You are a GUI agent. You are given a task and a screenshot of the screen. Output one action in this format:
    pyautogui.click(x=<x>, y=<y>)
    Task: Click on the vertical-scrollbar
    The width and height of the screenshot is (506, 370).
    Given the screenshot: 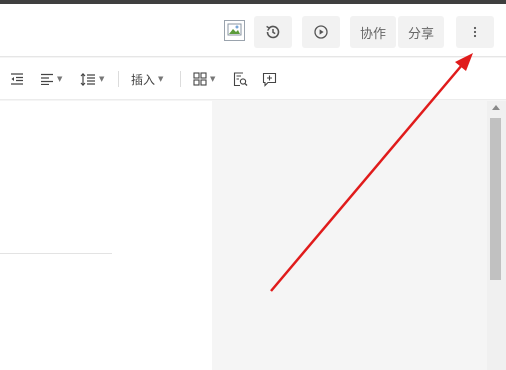 What is the action you would take?
    pyautogui.click(x=496, y=235)
    